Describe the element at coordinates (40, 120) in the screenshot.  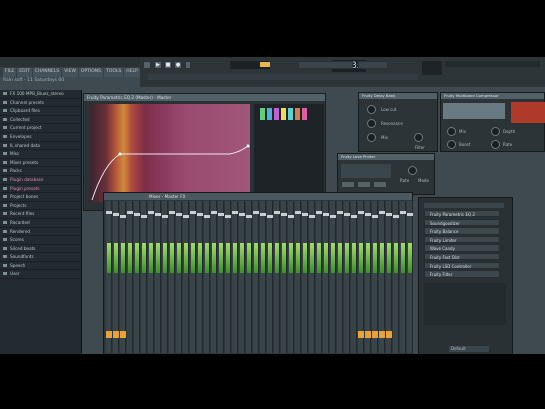
I see `browser-item: Collected` at that location.